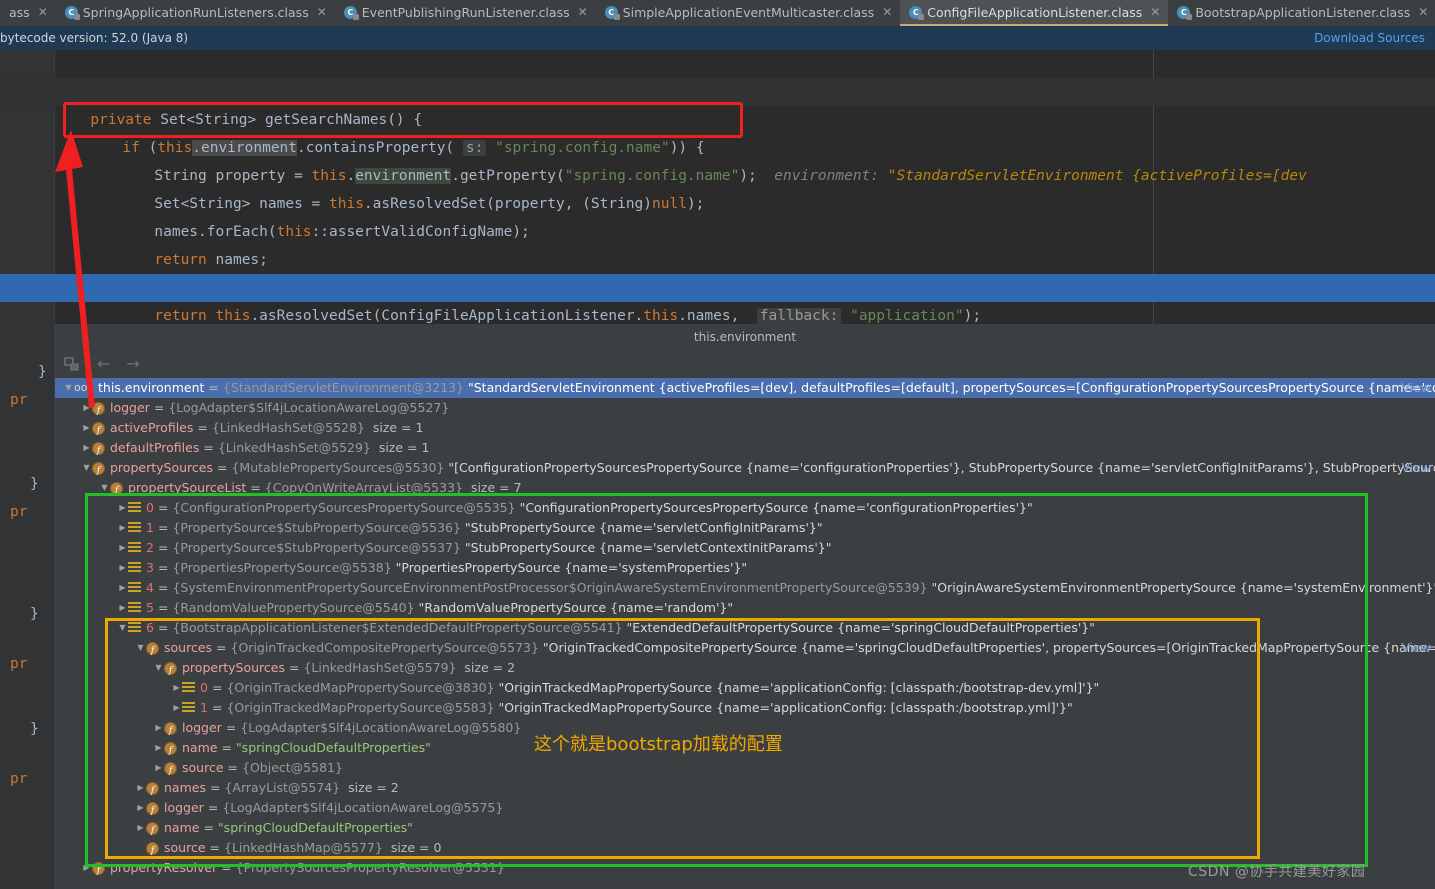 The width and height of the screenshot is (1435, 889). What do you see at coordinates (745, 789) in the screenshot?
I see `tree-row: ▶ names={ArrayList@5574} size = 2` at bounding box center [745, 789].